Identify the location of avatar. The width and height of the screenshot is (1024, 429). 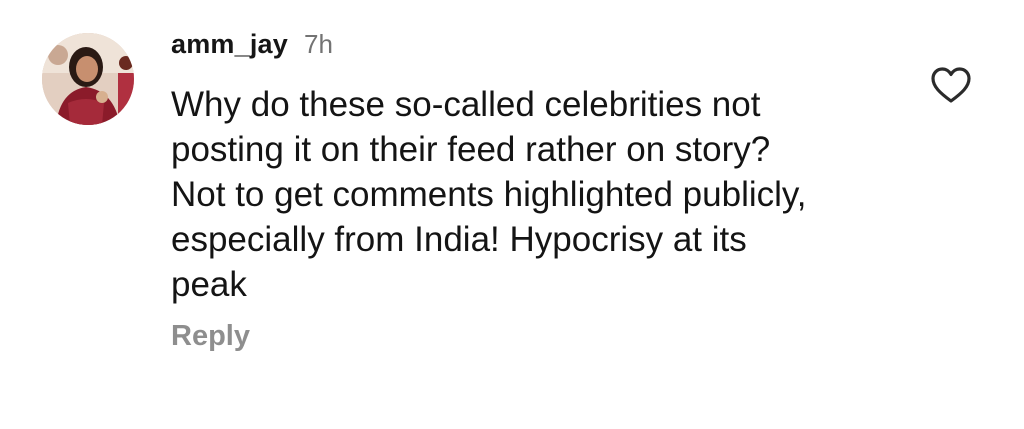
(88, 79).